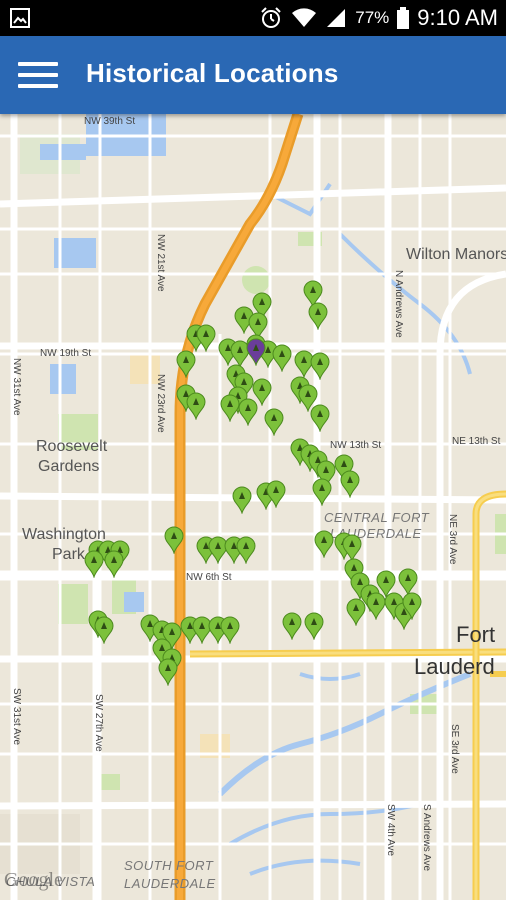 The height and width of the screenshot is (900, 506). What do you see at coordinates (454, 666) in the screenshot?
I see `label-lauderd: Lauderd` at bounding box center [454, 666].